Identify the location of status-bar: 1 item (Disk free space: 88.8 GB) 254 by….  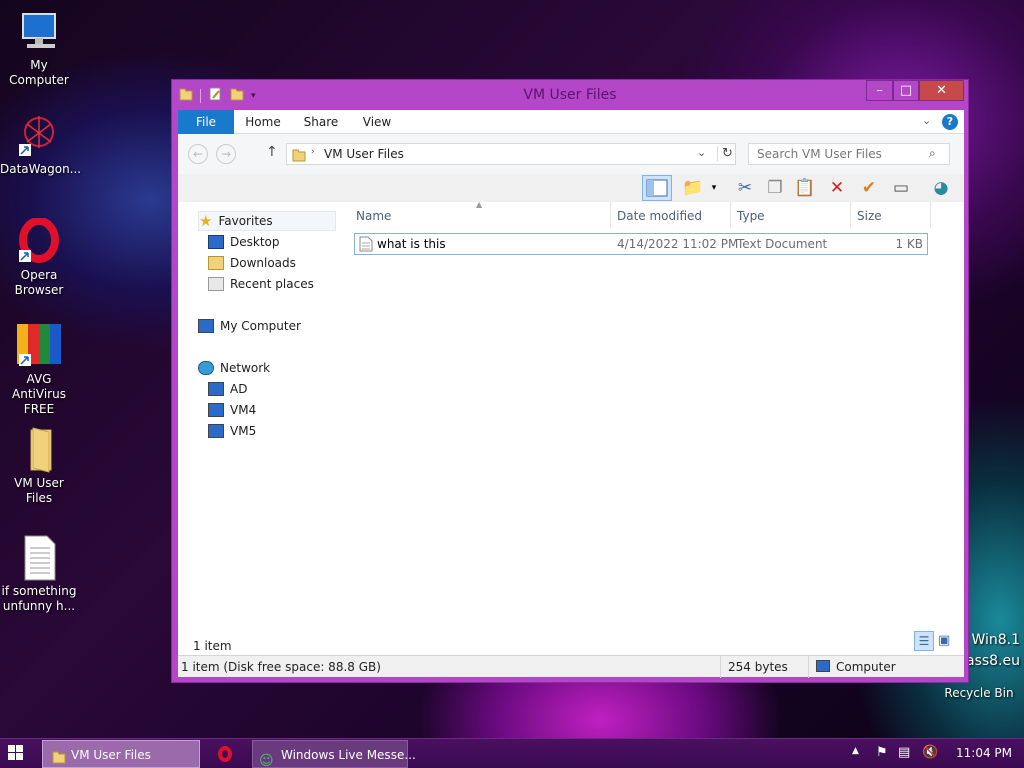
(571, 666).